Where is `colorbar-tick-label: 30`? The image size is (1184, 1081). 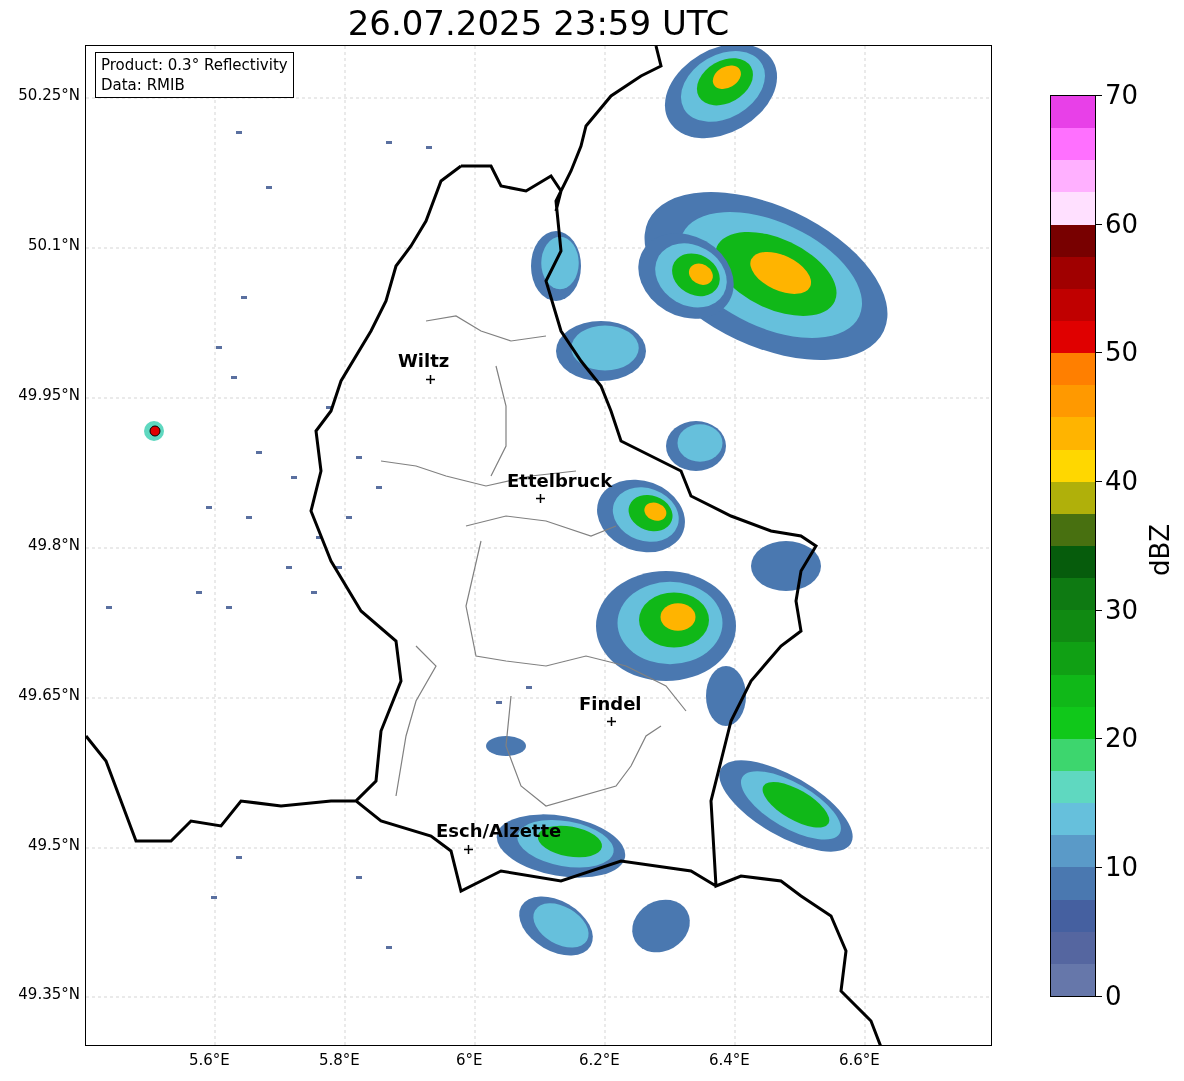
colorbar-tick-label: 30 is located at coordinates (1122, 610).